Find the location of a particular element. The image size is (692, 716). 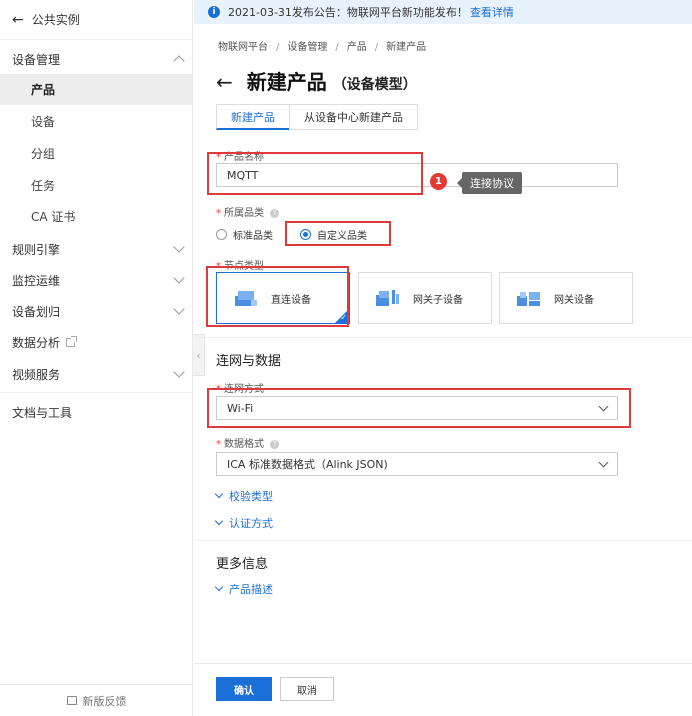

network-label: * 连网方式 is located at coordinates (240, 389).